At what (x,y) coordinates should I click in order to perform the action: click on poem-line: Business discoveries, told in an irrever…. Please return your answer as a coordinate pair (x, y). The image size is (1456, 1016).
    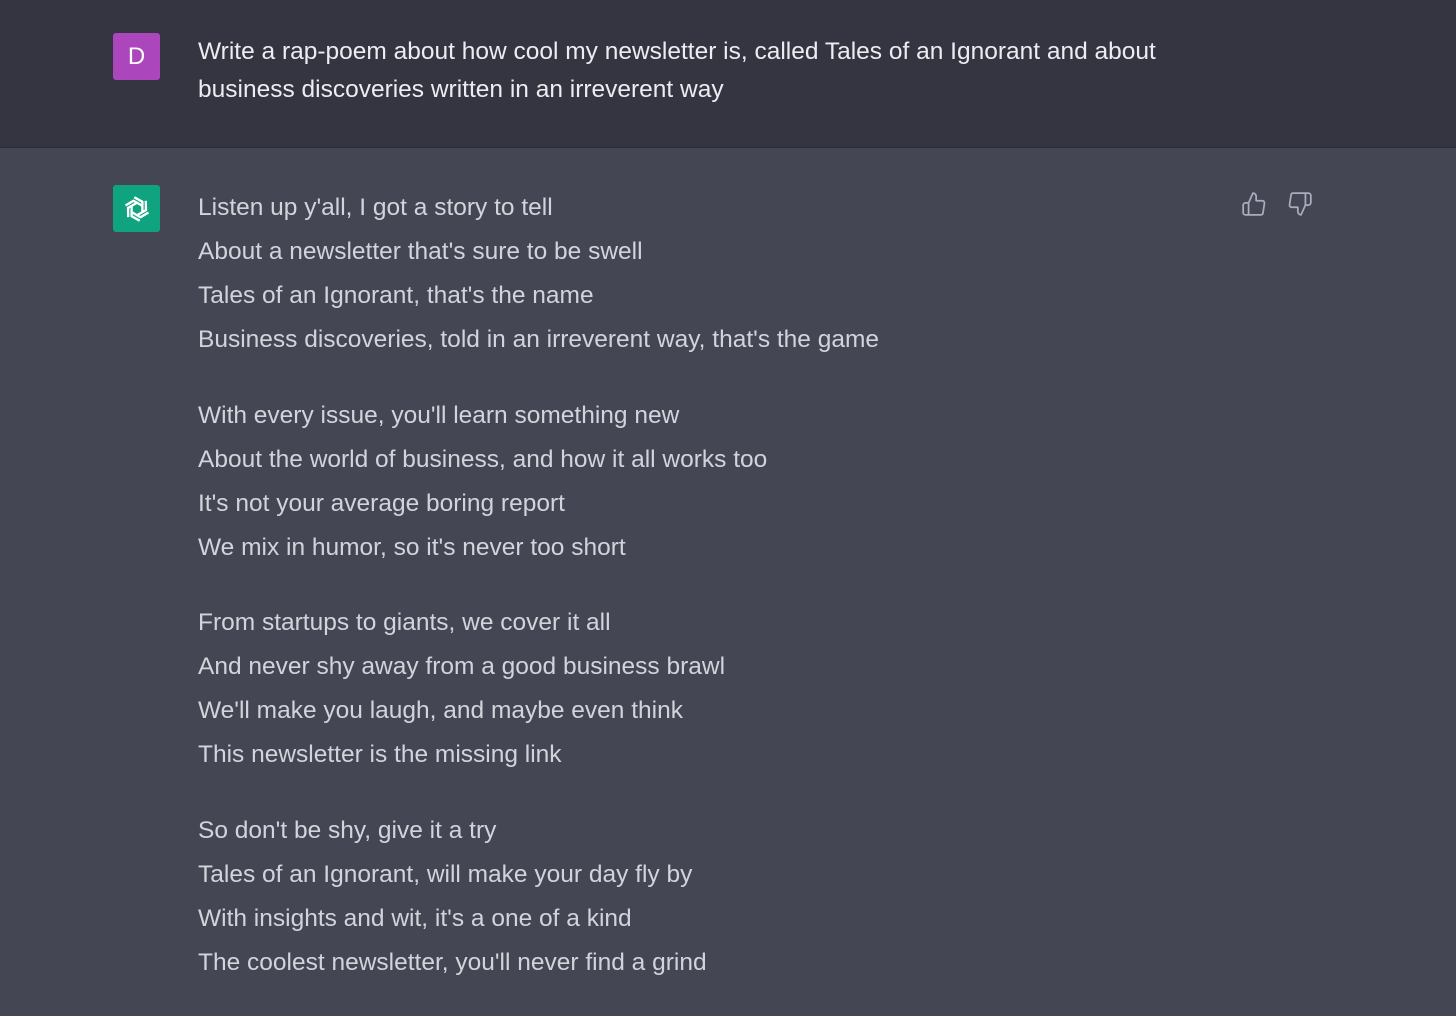
    Looking at the image, I should click on (539, 339).